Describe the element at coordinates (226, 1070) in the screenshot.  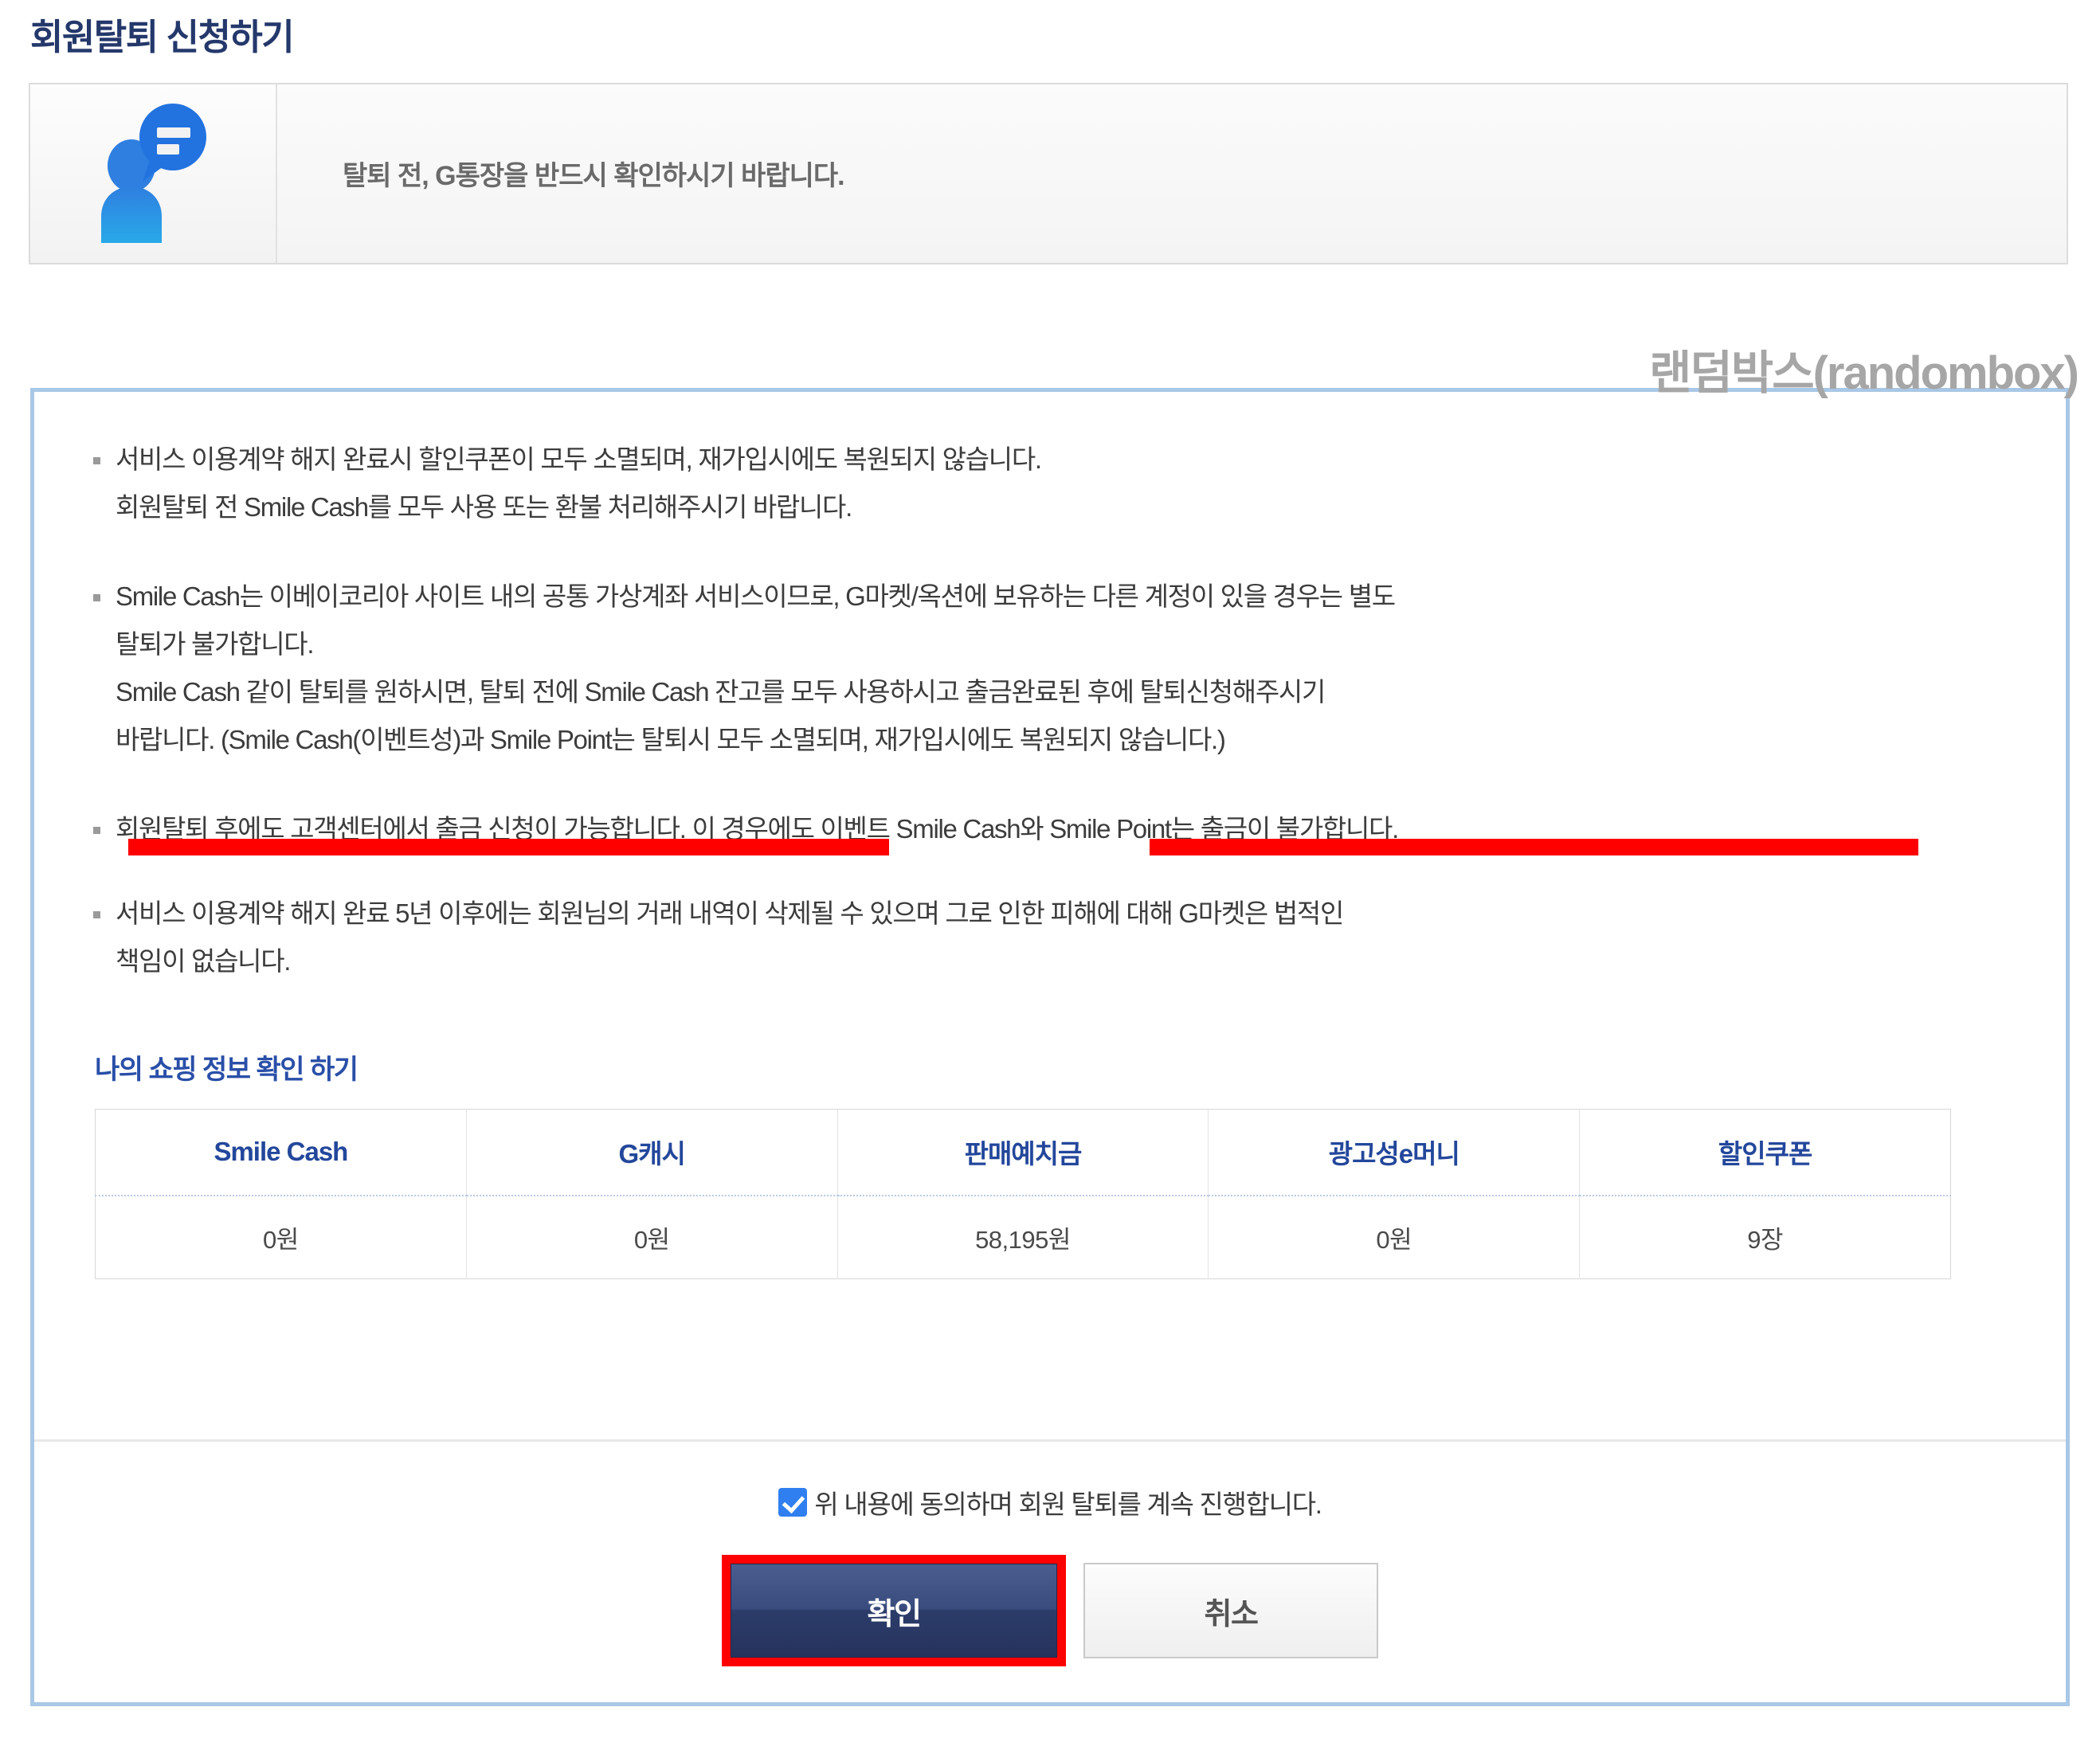
I see `shopping-info-heading: 나의 쇼핑 정보 확인 하기` at that location.